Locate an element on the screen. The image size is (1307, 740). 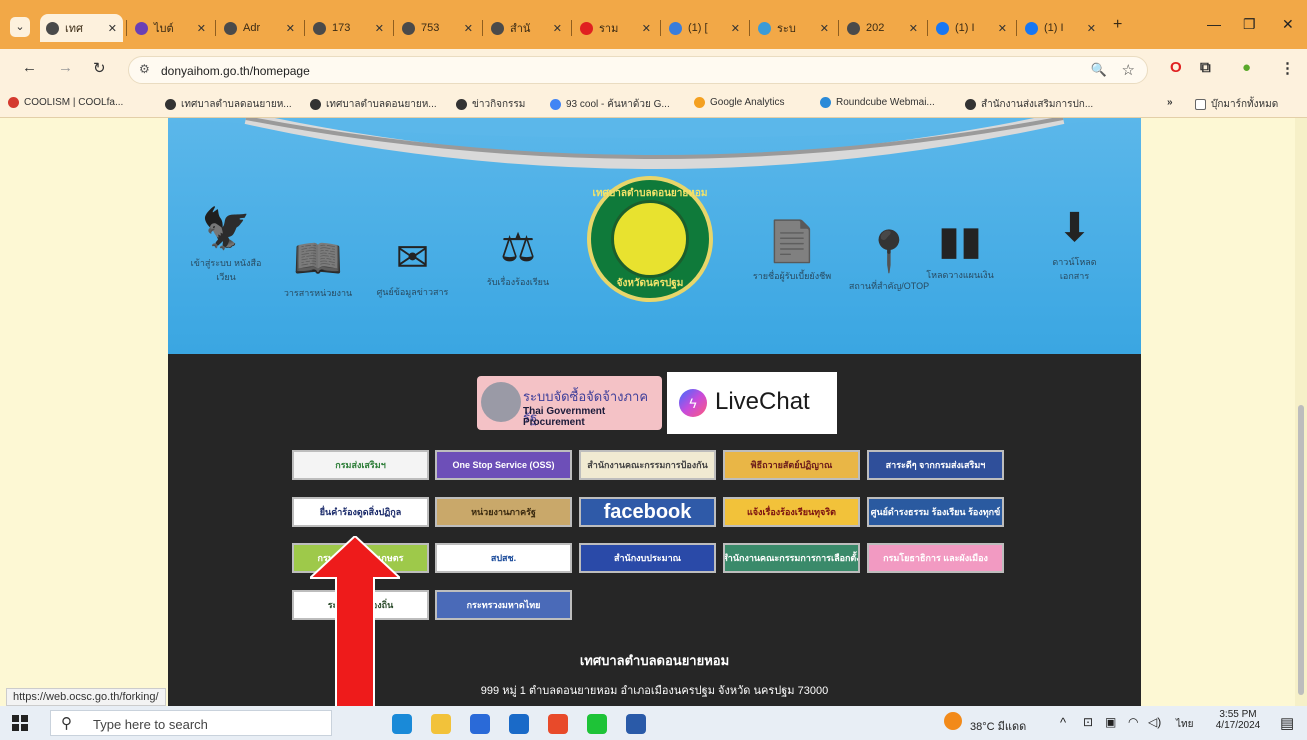
link-banner: แจ้งเรื่องร้องเรียนทุจริต is located at coordinates (791, 512).